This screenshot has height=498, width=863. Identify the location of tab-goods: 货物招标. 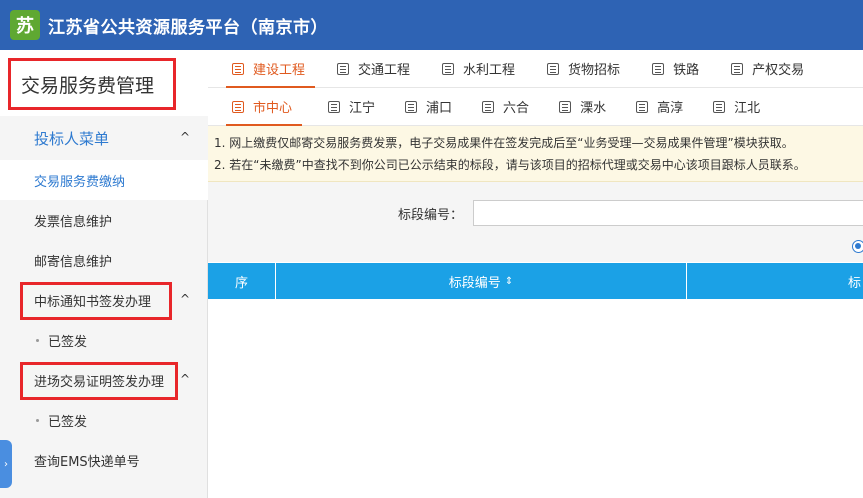
(583, 69).